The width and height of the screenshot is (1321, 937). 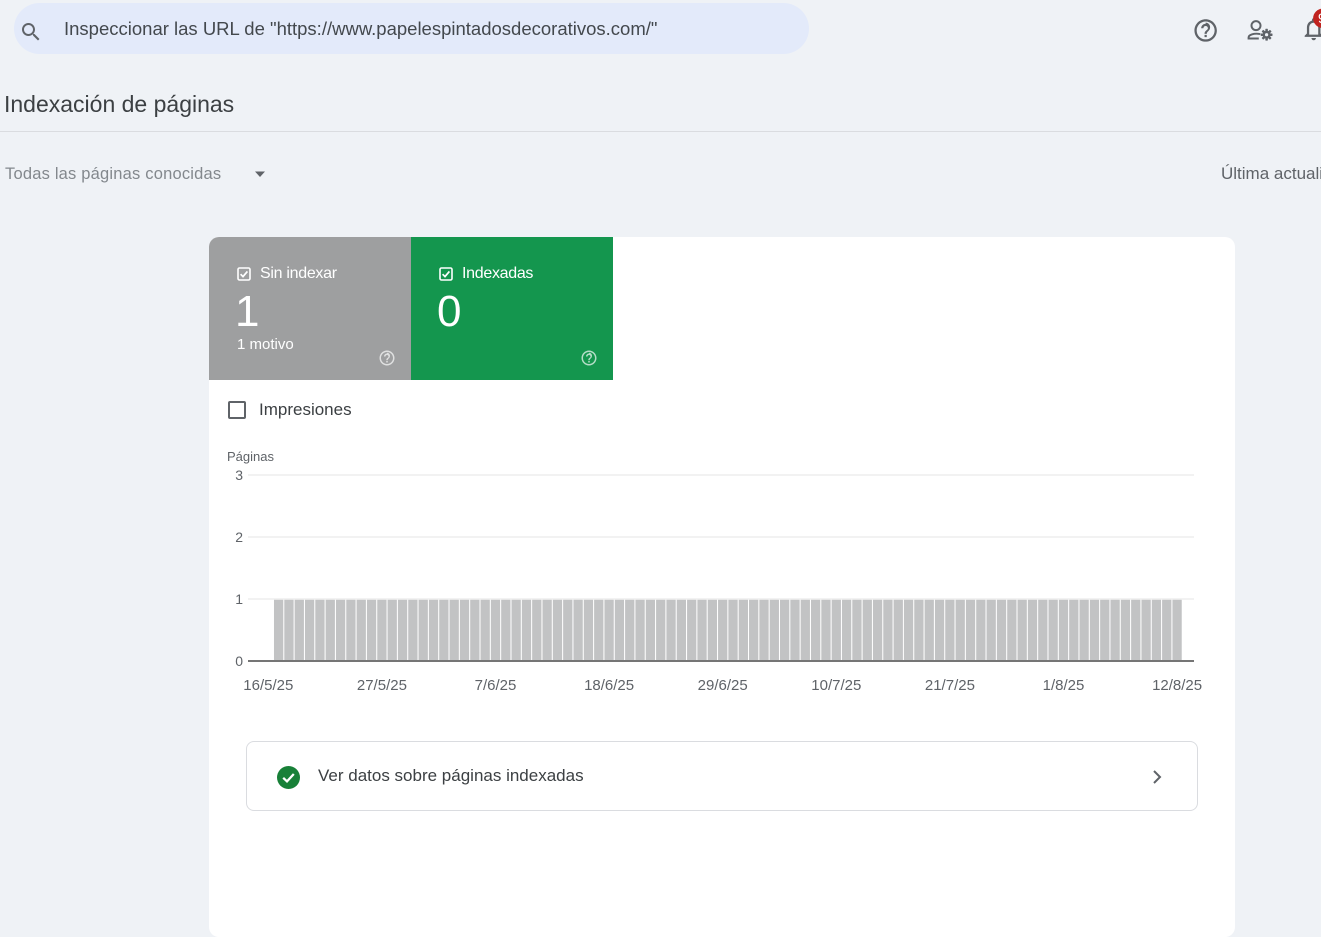 What do you see at coordinates (1177, 685) in the screenshot?
I see `svg-text: 12/8/25` at bounding box center [1177, 685].